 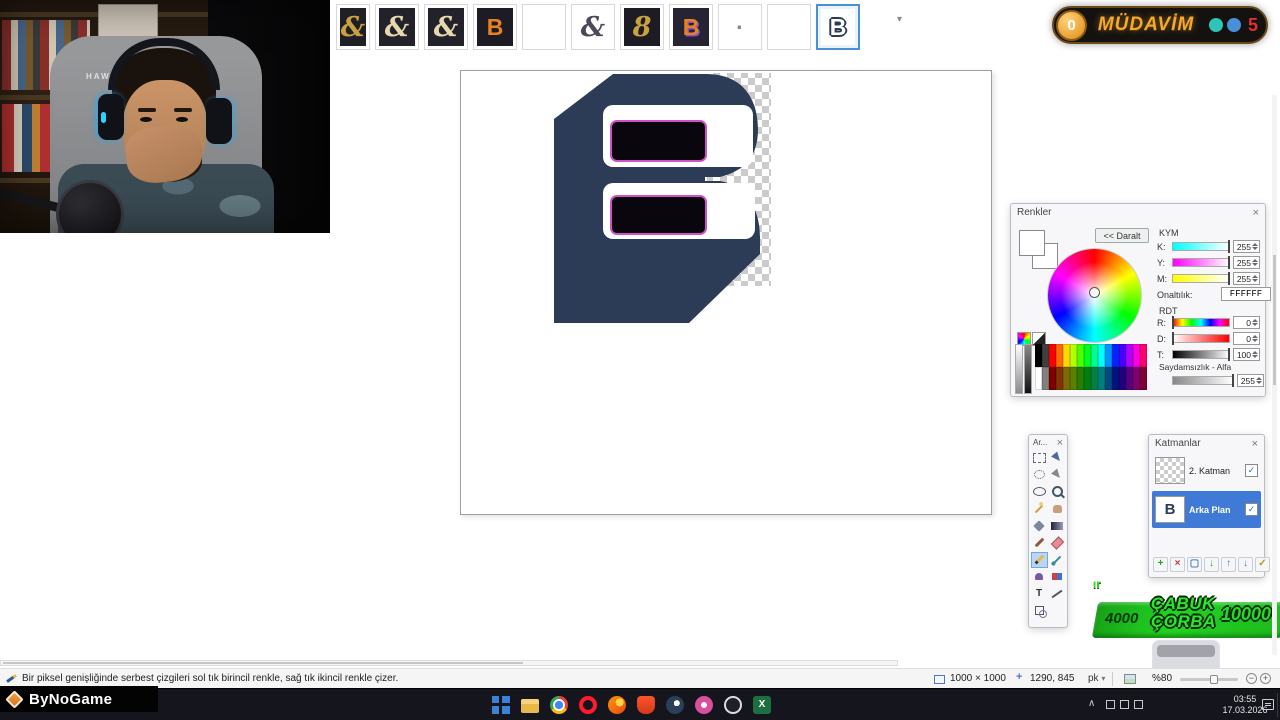 What do you see at coordinates (1057, 577) in the screenshot?
I see `tool-recolor` at bounding box center [1057, 577].